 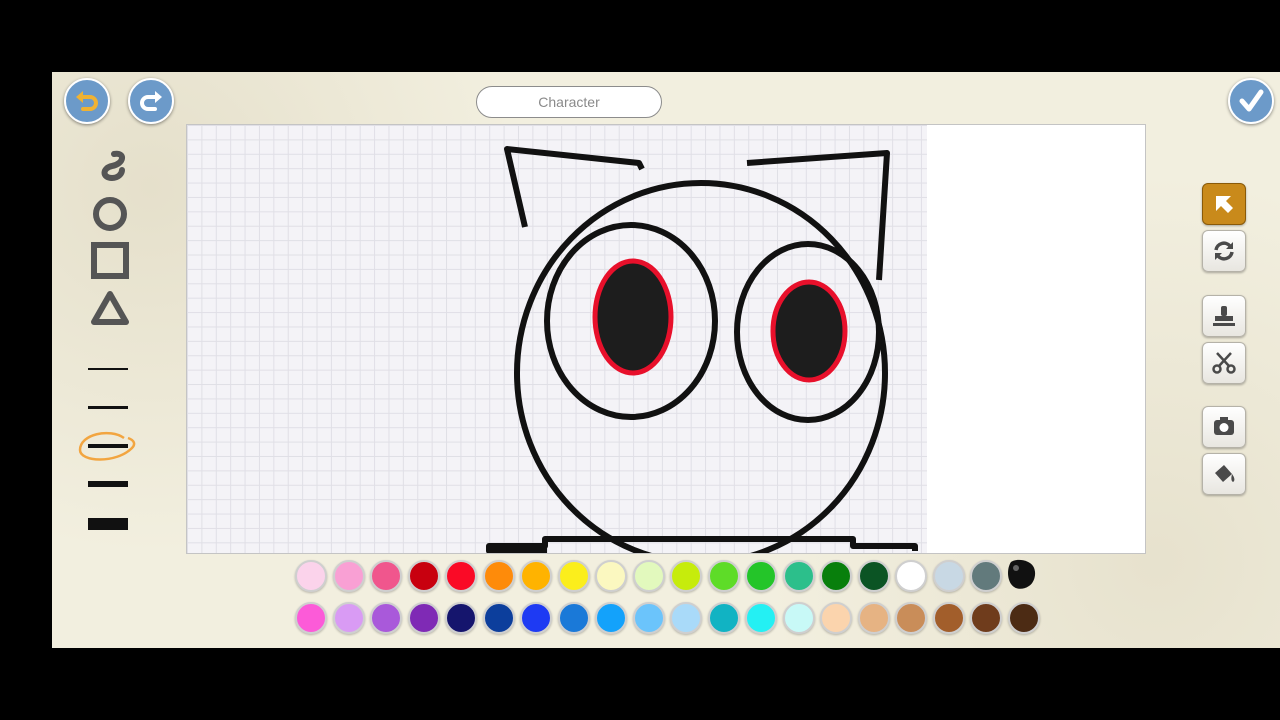 I want to click on camera-icon, so click(x=1224, y=426).